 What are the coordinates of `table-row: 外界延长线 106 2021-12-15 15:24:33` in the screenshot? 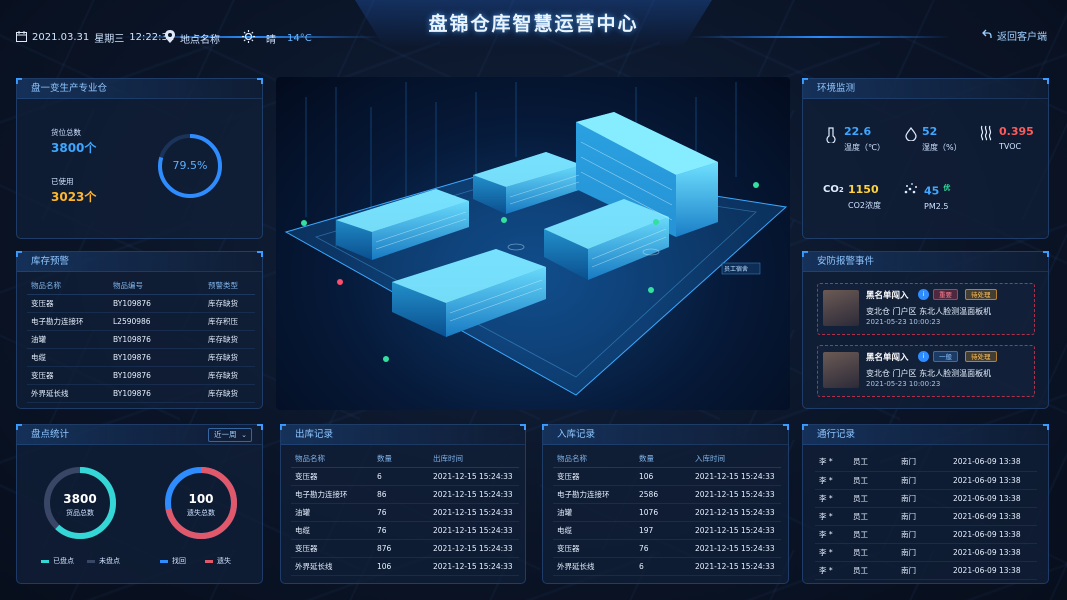 It's located at (405, 566).